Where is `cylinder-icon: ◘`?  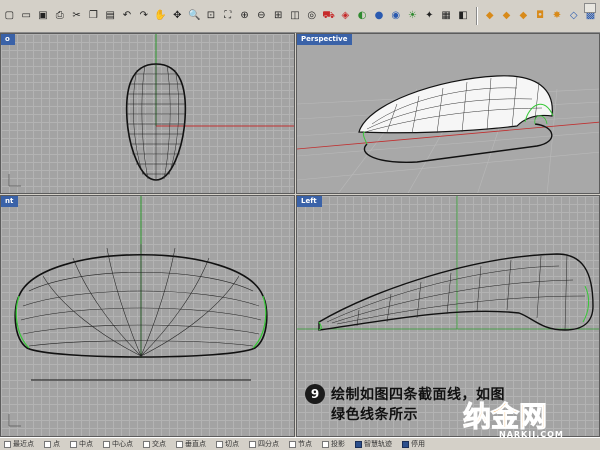
cylinder-icon: ◘ is located at coordinates (540, 16).